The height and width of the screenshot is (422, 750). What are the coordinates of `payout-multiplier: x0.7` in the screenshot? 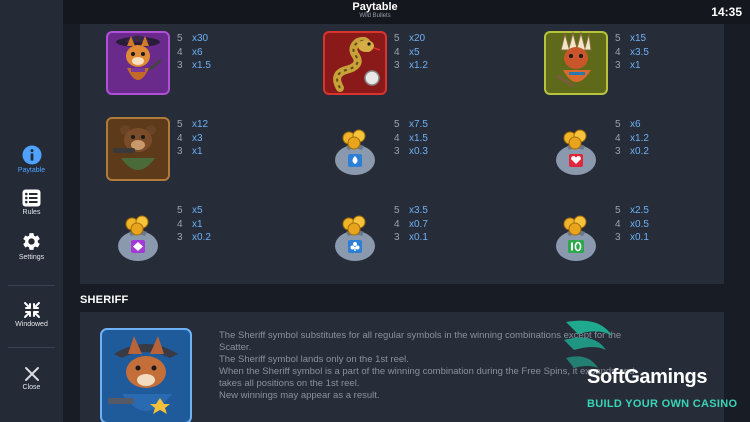 It's located at (418, 224).